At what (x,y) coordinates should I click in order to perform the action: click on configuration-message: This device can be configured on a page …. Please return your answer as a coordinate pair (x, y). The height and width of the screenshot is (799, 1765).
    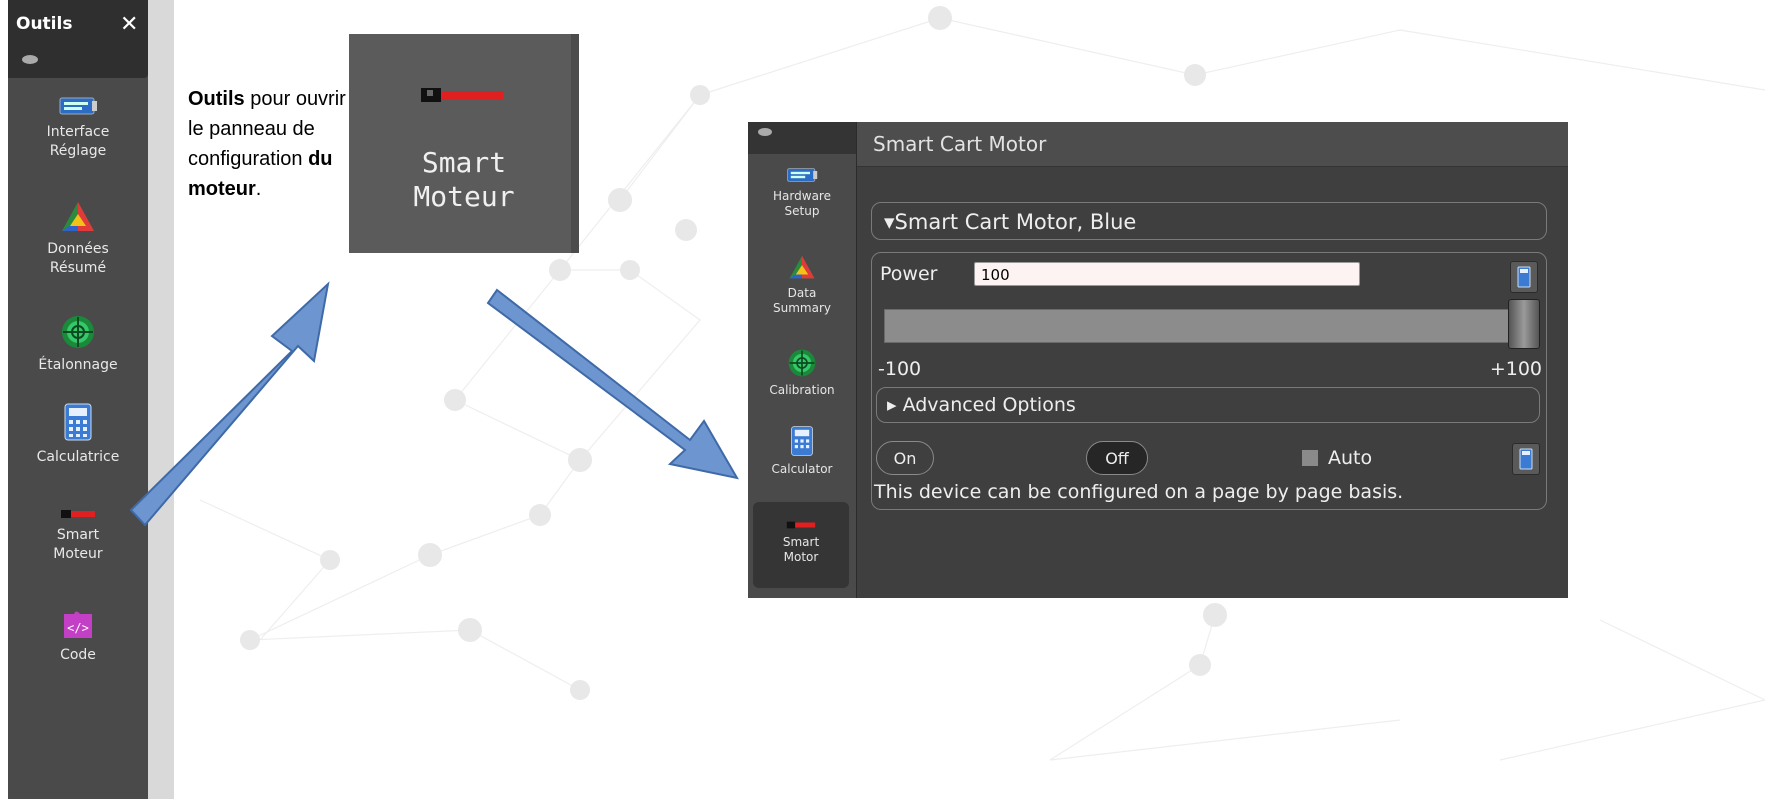
    Looking at the image, I should click on (1139, 492).